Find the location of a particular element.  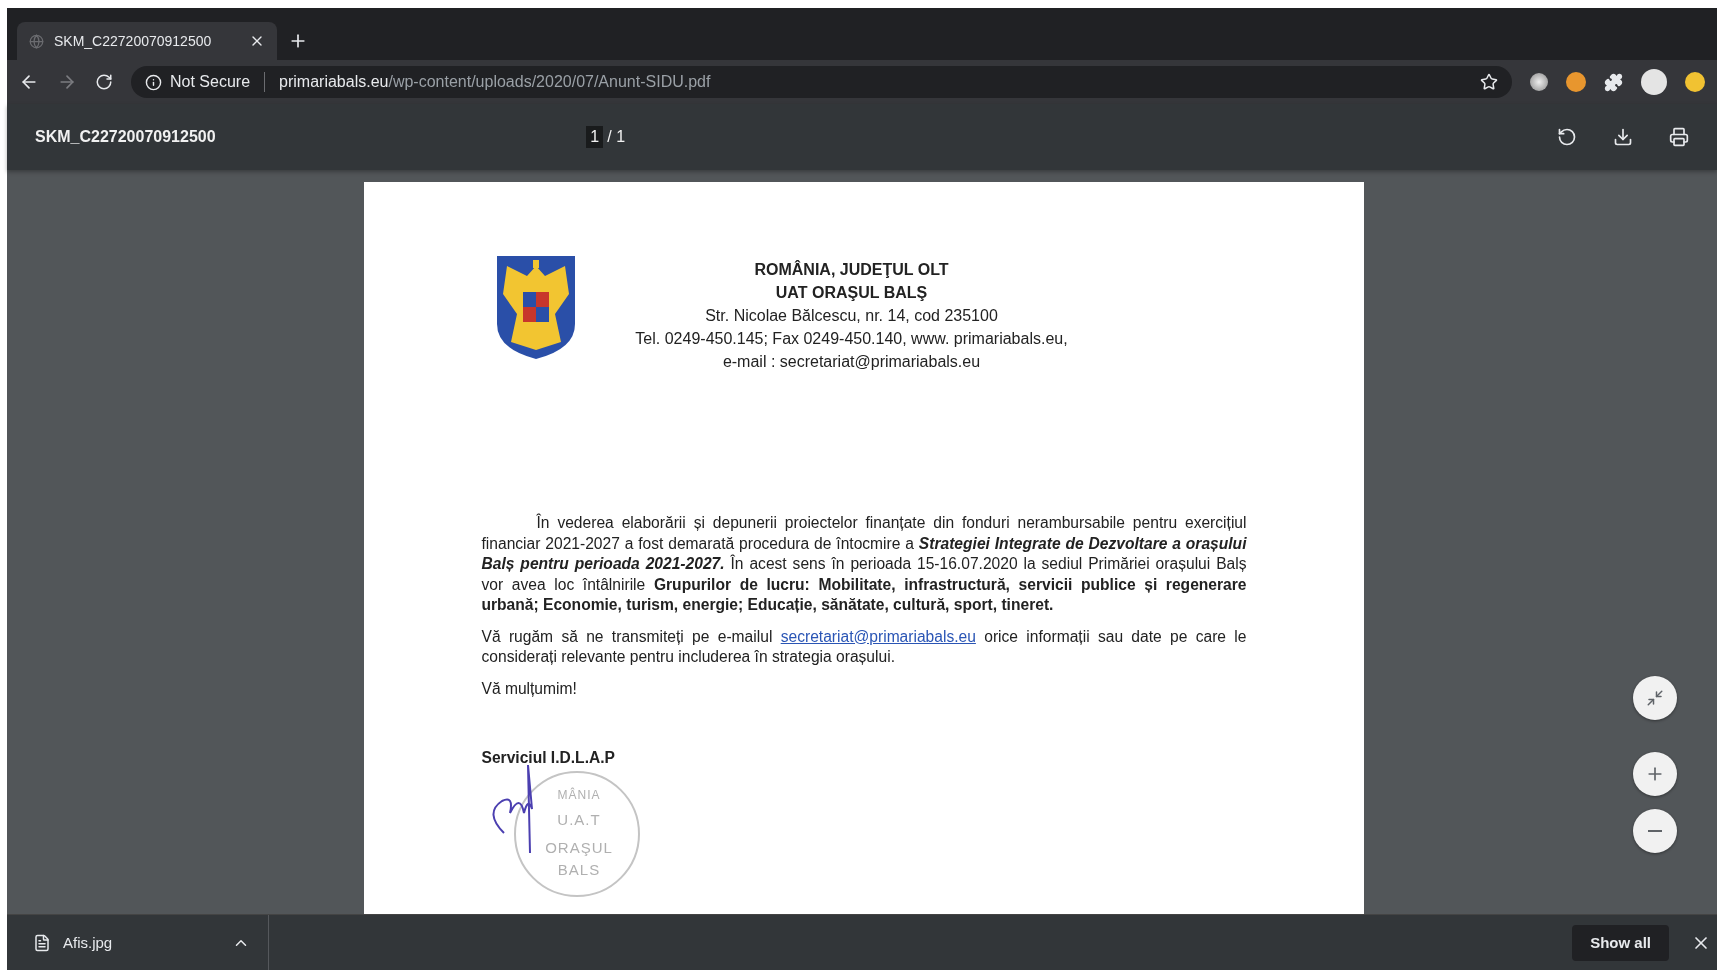

shrink-icon is located at coordinates (1655, 698).